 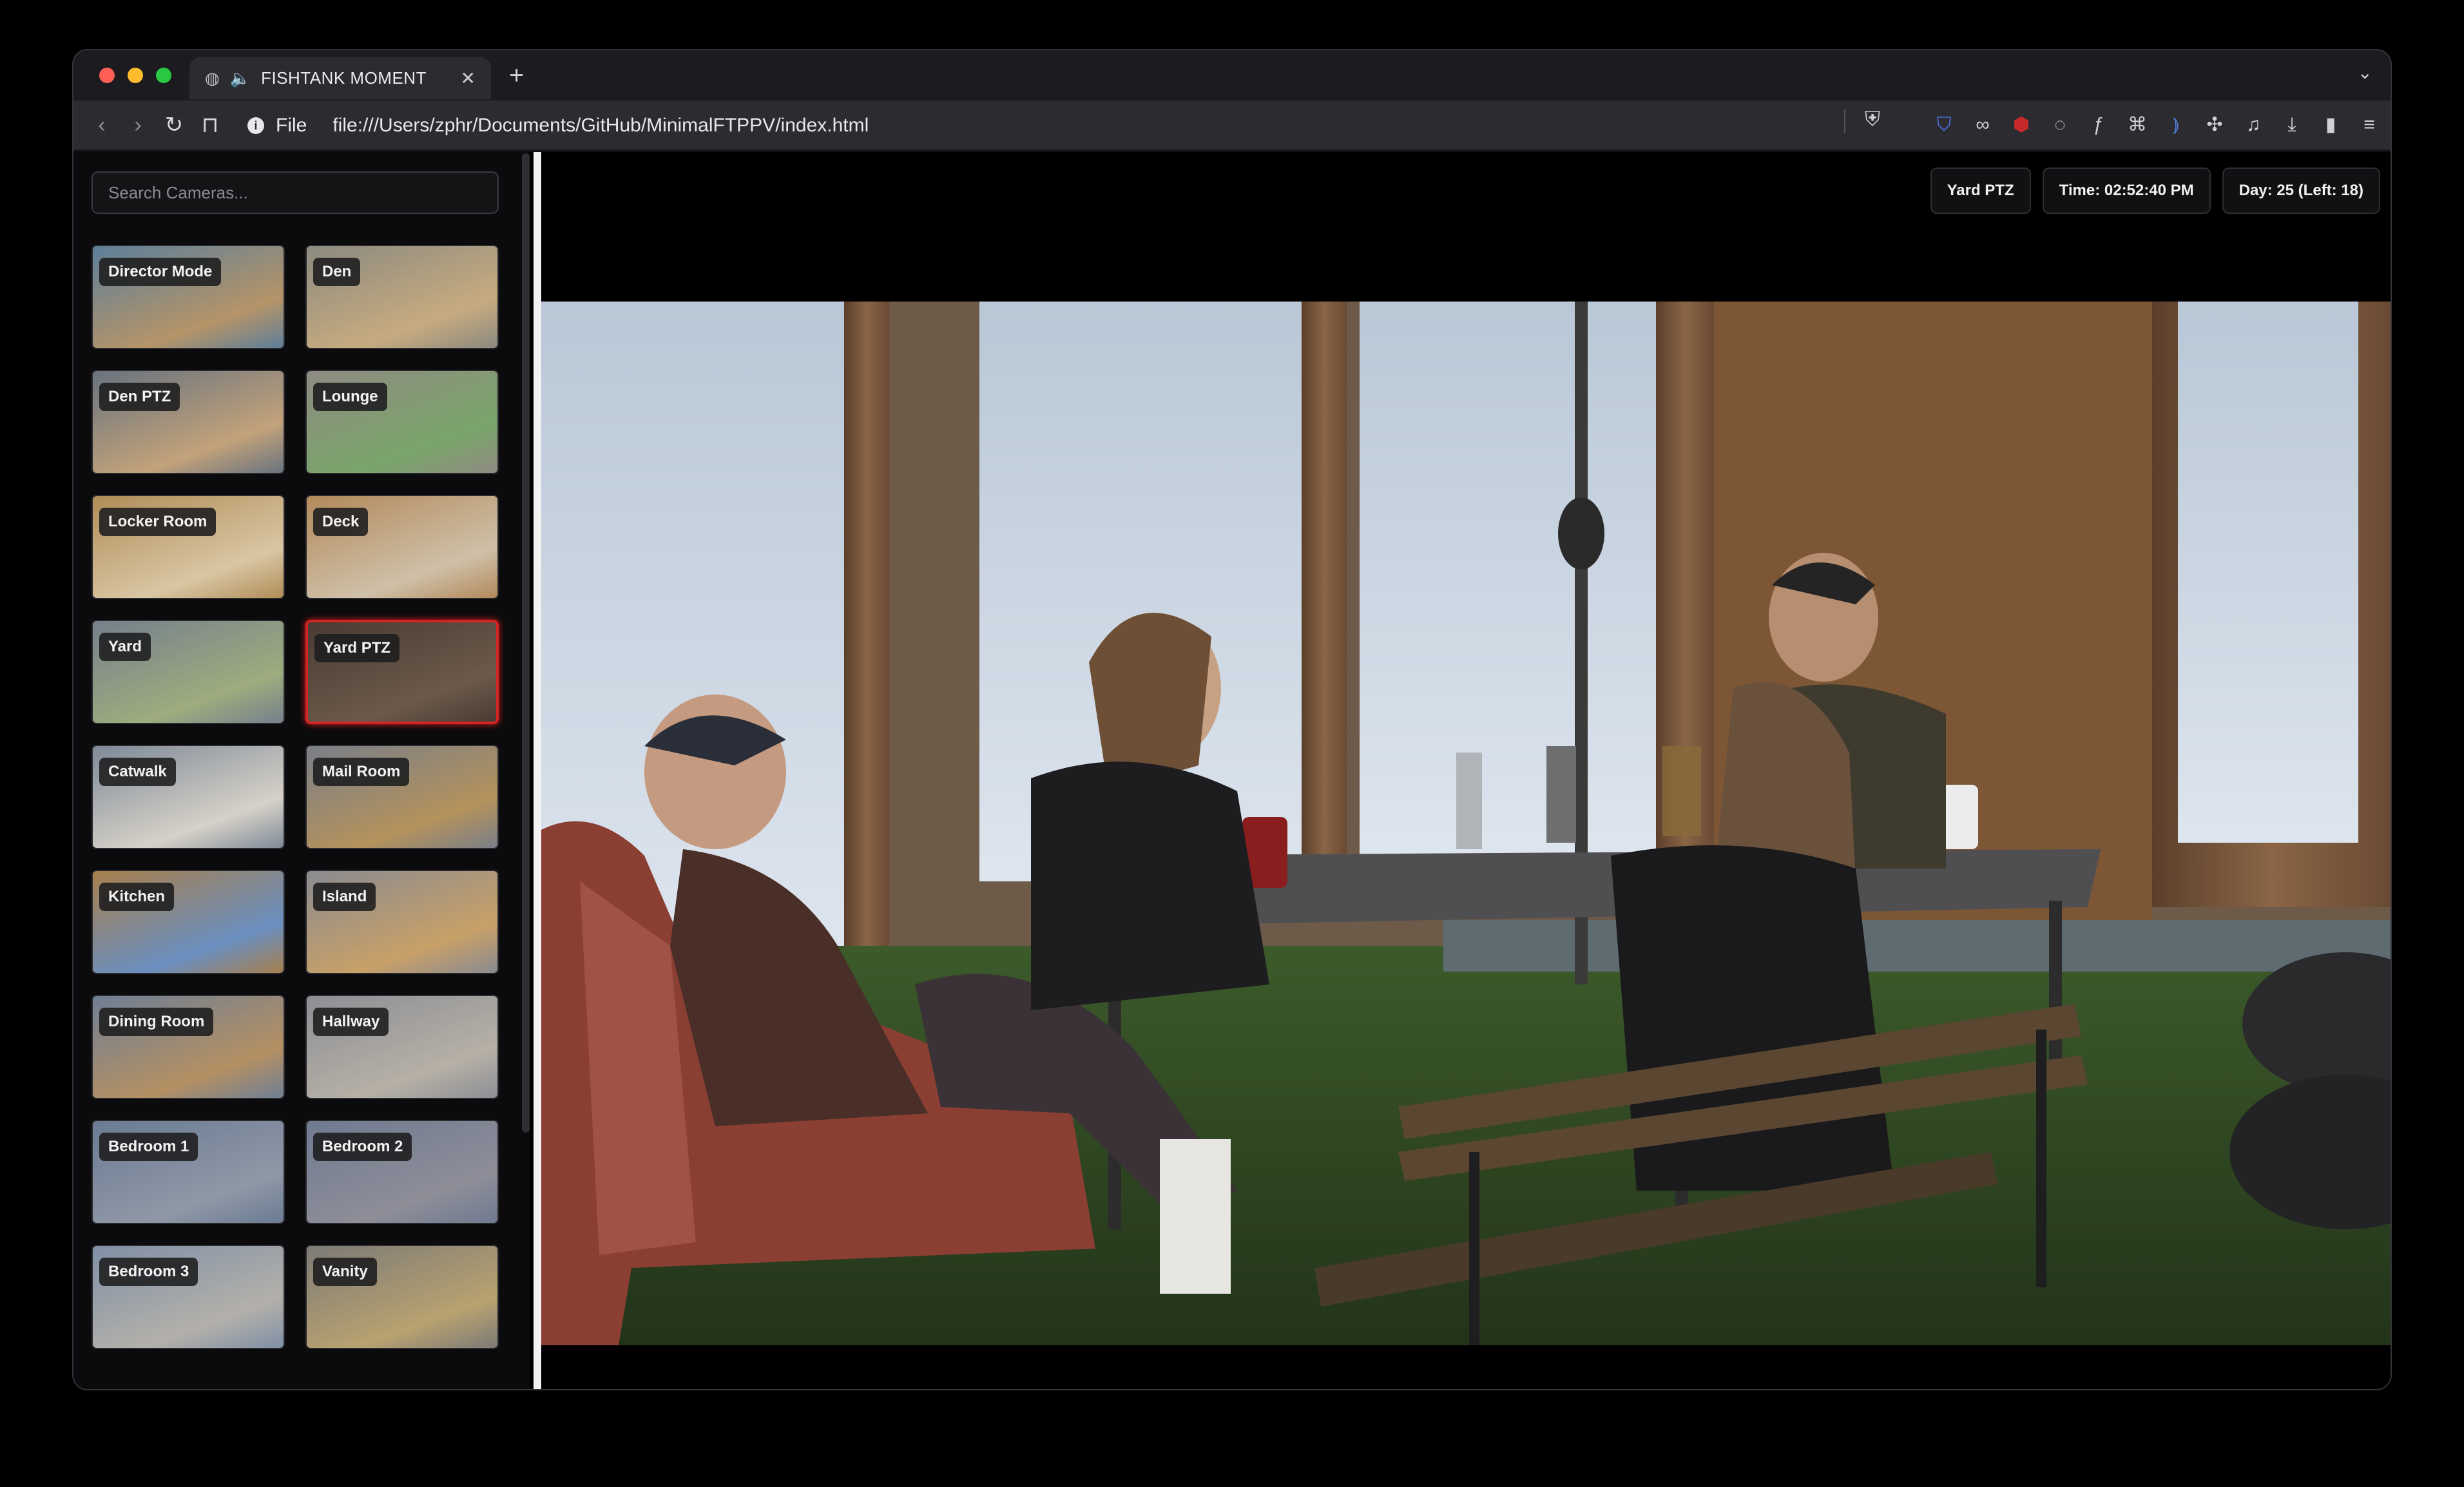 I want to click on camera-label: Hallway, so click(x=351, y=1022).